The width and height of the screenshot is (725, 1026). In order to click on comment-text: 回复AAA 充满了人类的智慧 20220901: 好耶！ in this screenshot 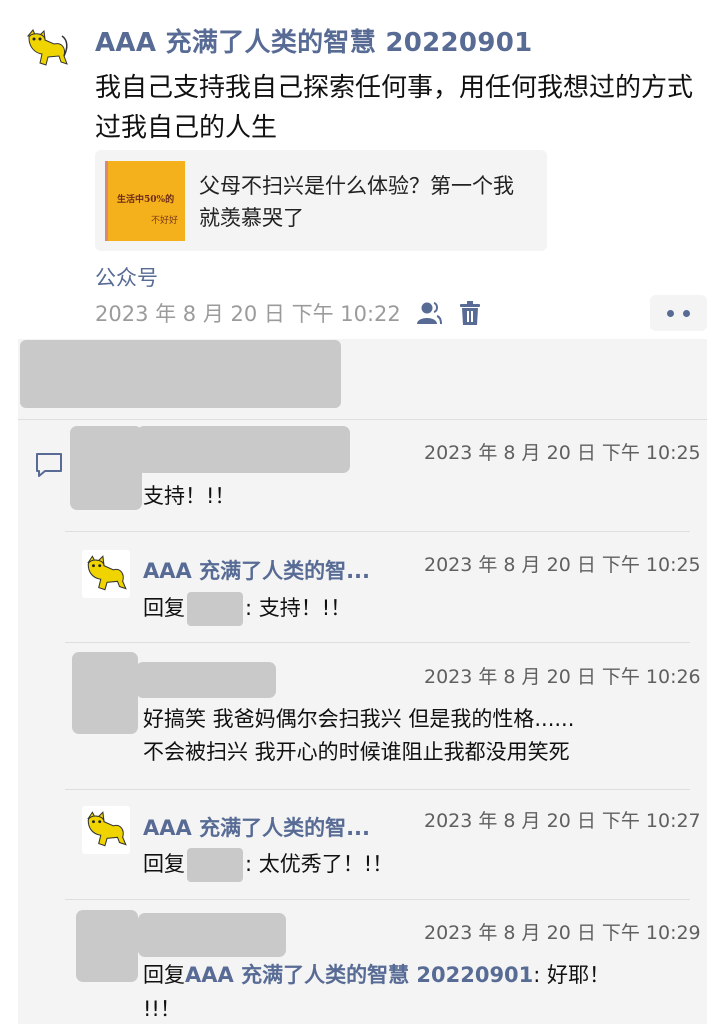, I will do `click(376, 975)`.